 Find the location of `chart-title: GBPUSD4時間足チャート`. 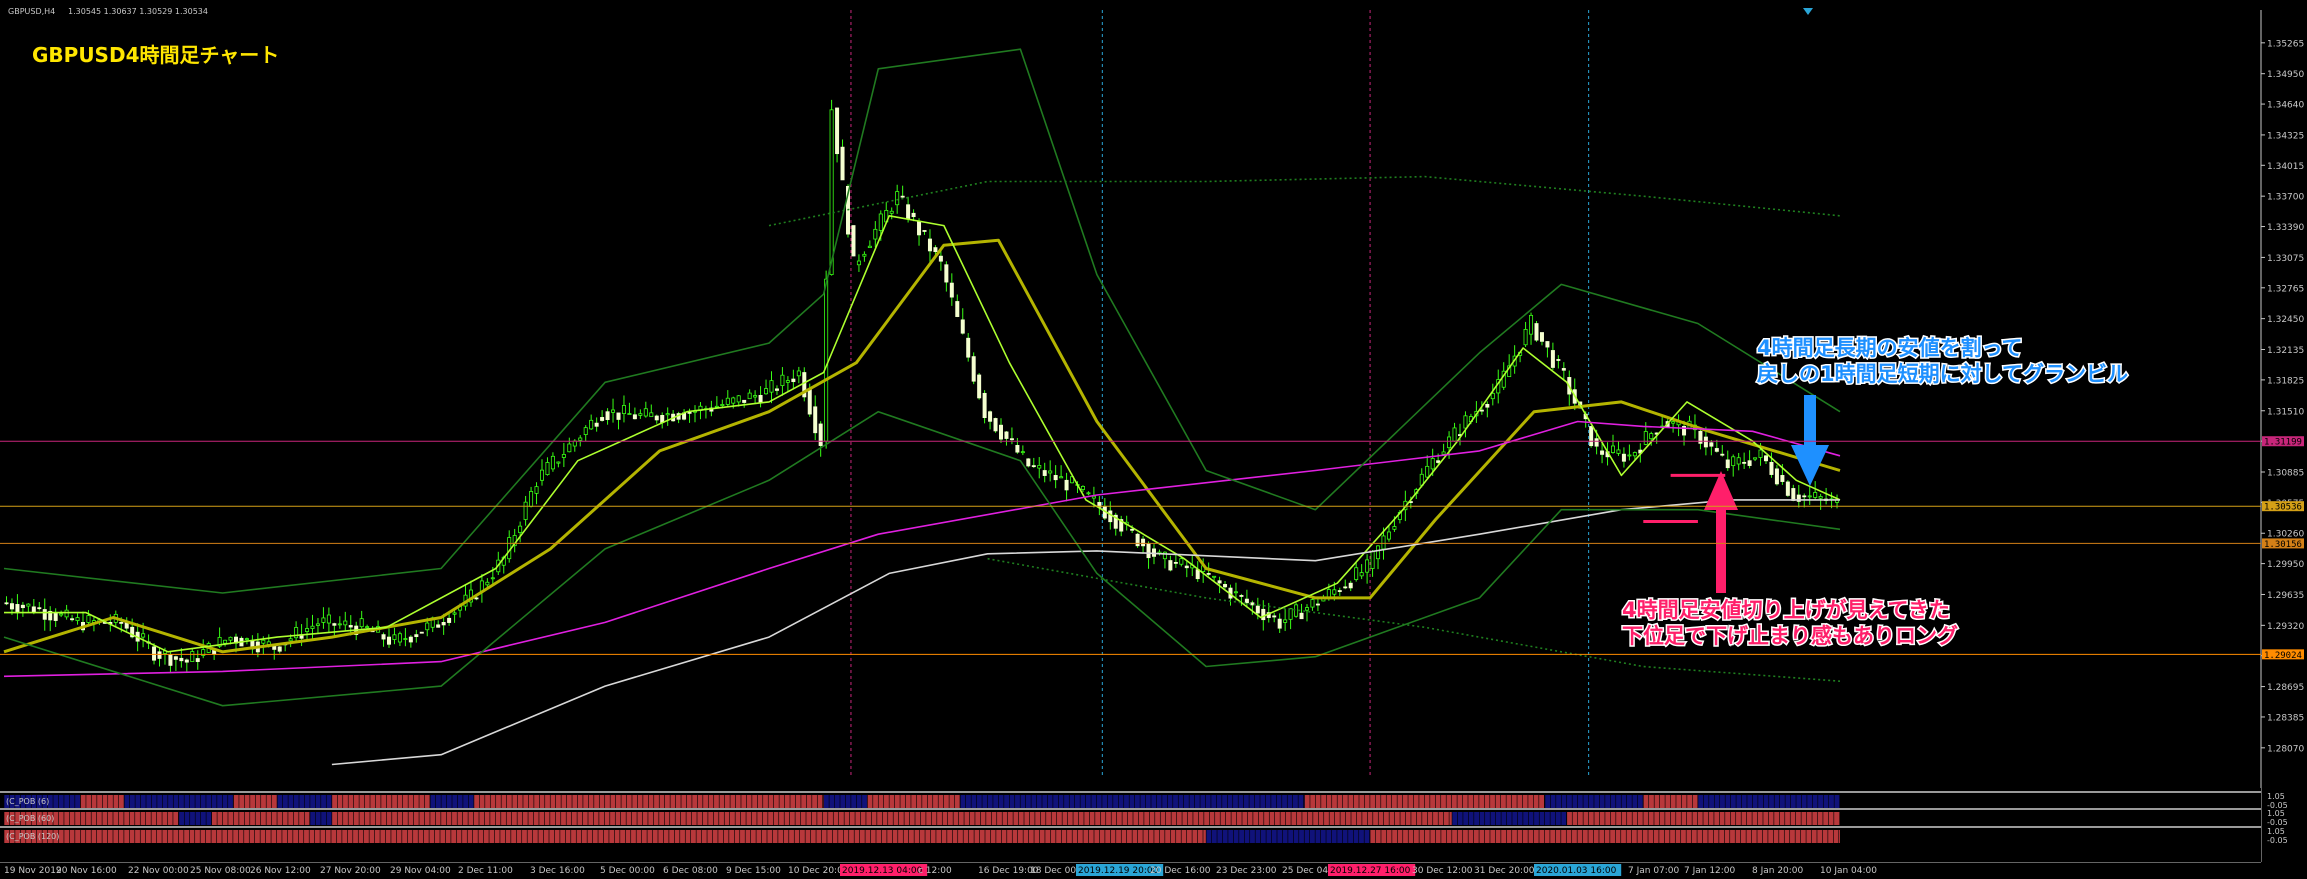

chart-title: GBPUSD4時間足チャート is located at coordinates (155, 55).